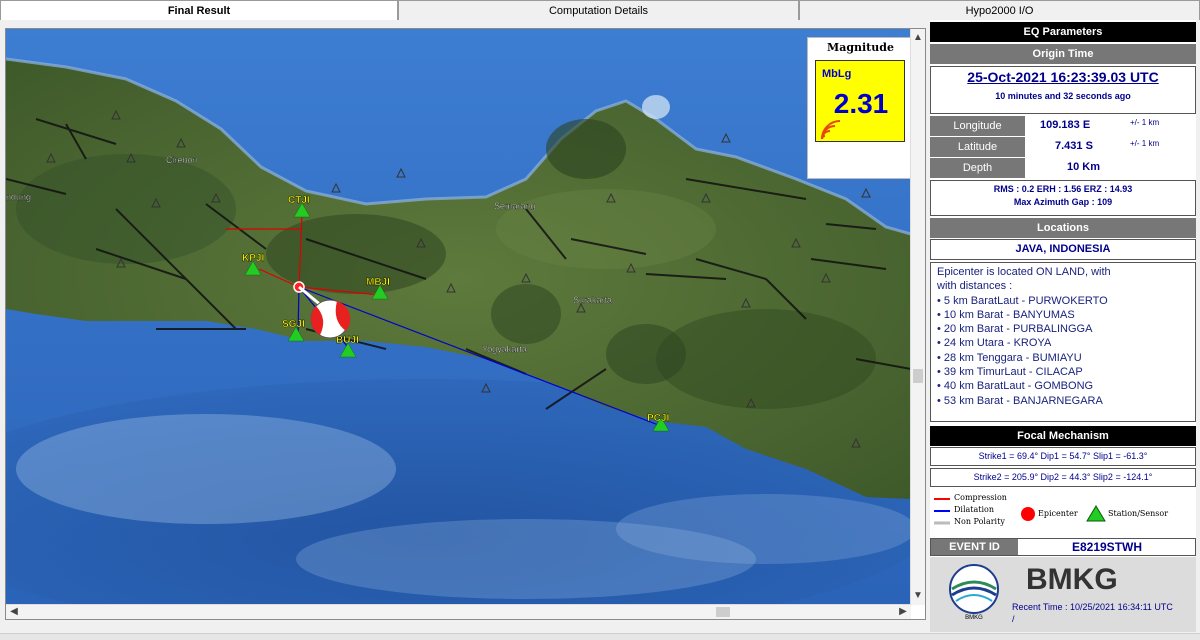 The height and width of the screenshot is (640, 1200). Describe the element at coordinates (917, 317) in the screenshot. I see `map-vertical-scrollbar: ▲ ▼` at that location.